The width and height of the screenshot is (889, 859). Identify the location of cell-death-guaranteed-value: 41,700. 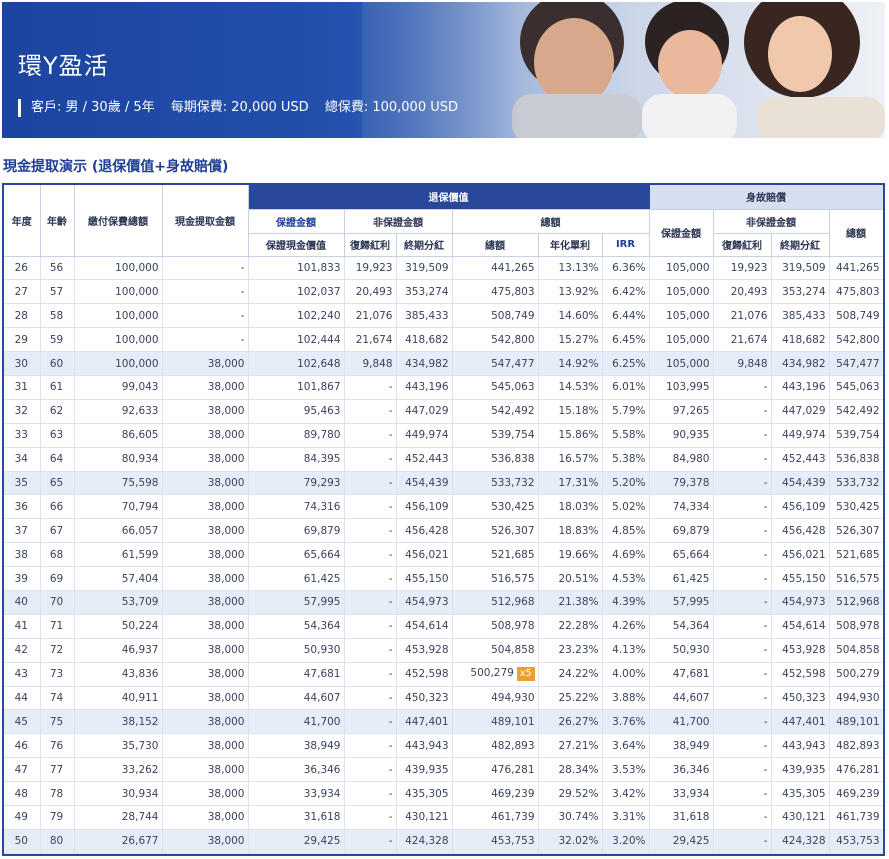
(691, 721).